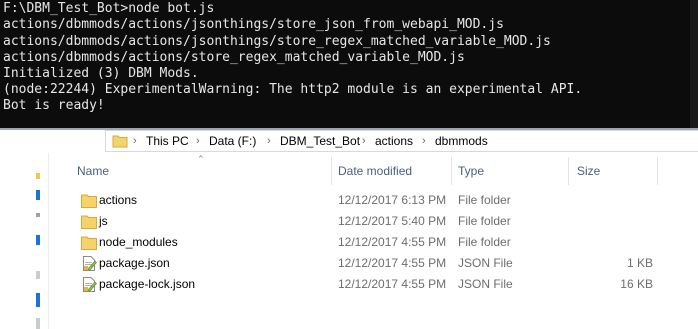  What do you see at coordinates (48, 241) in the screenshot?
I see `pane-divider` at bounding box center [48, 241].